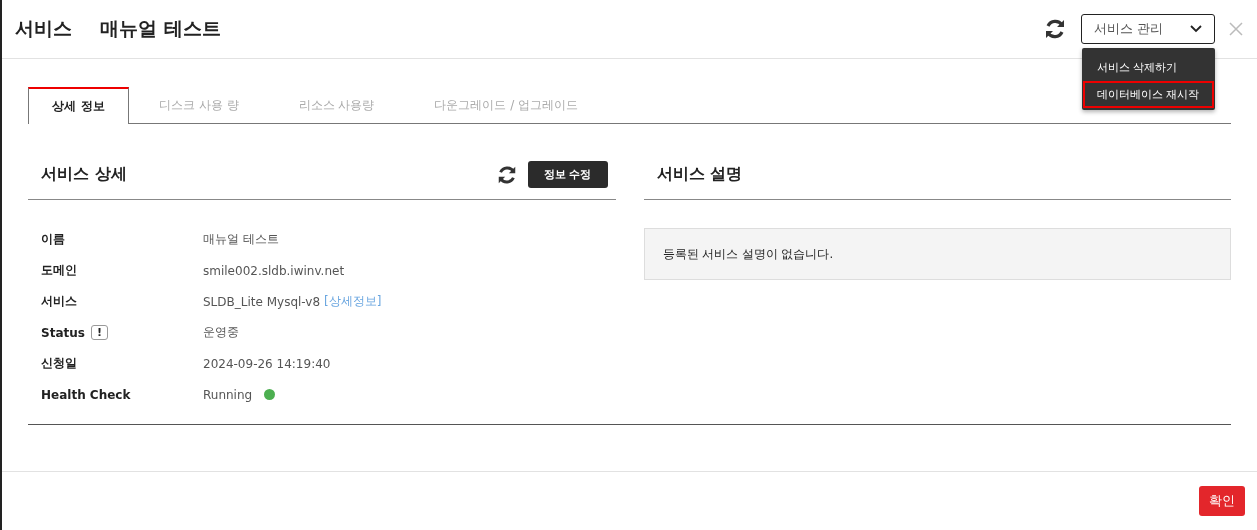 Image resolution: width=1257 pixels, height=530 pixels. What do you see at coordinates (262, 301) in the screenshot?
I see `field-value: SLDB_Lite Mysql-v8` at bounding box center [262, 301].